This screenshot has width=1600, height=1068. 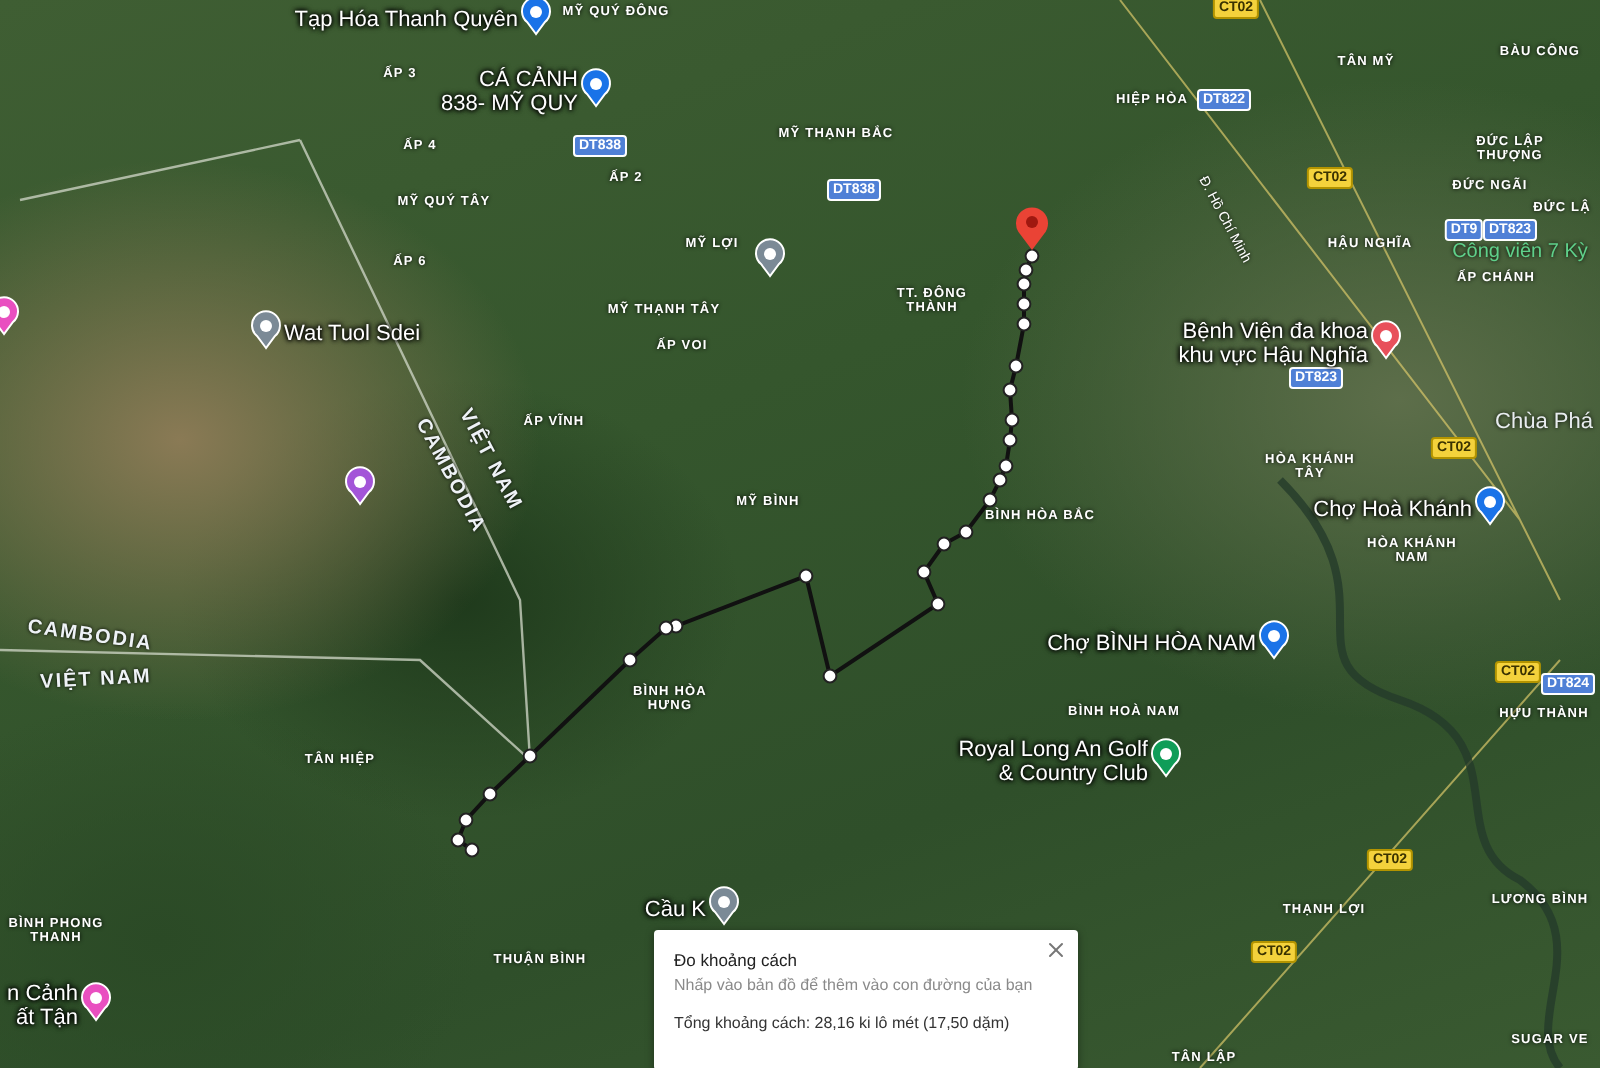 What do you see at coordinates (1151, 644) in the screenshot?
I see `place-name: Chợ BÌNH HÒA NAM` at bounding box center [1151, 644].